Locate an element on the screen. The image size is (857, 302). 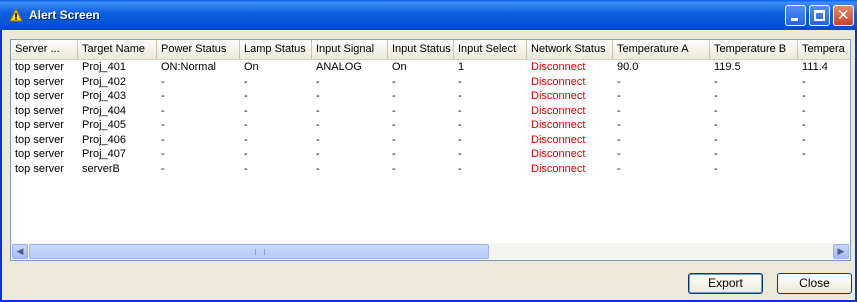
table-cell: 119.5 is located at coordinates (727, 67).